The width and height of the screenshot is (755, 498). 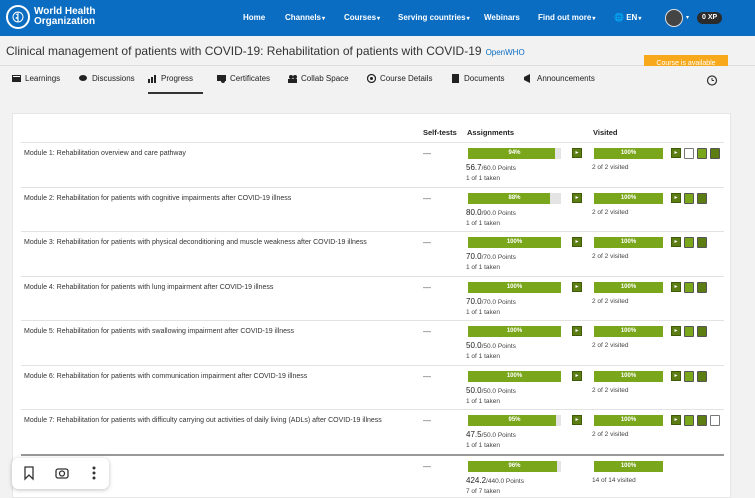 I want to click on alarm-clock-icon, so click(x=712, y=80).